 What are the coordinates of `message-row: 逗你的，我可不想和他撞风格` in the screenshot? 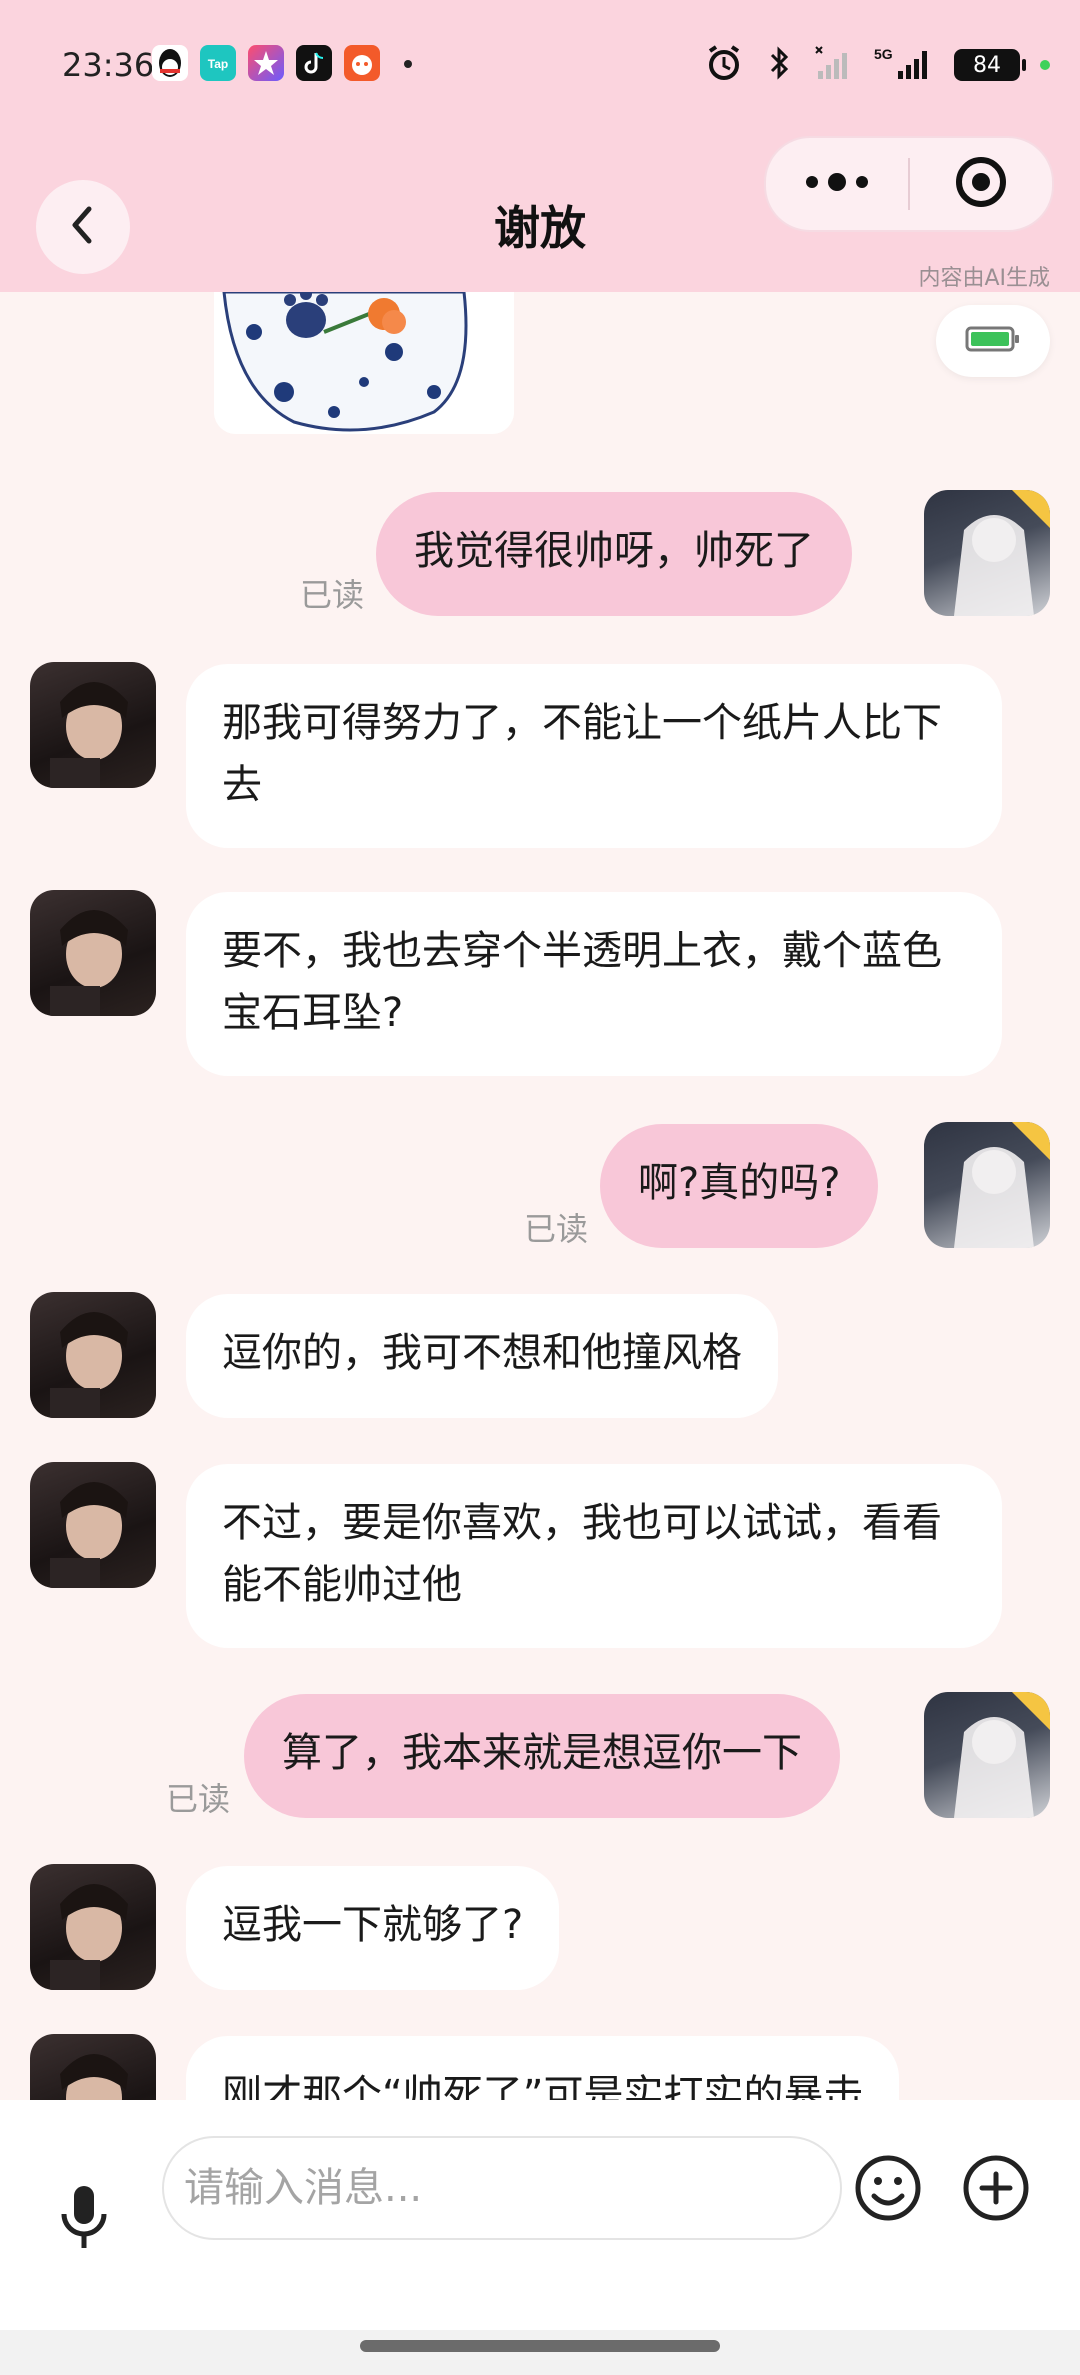 It's located at (540, 1355).